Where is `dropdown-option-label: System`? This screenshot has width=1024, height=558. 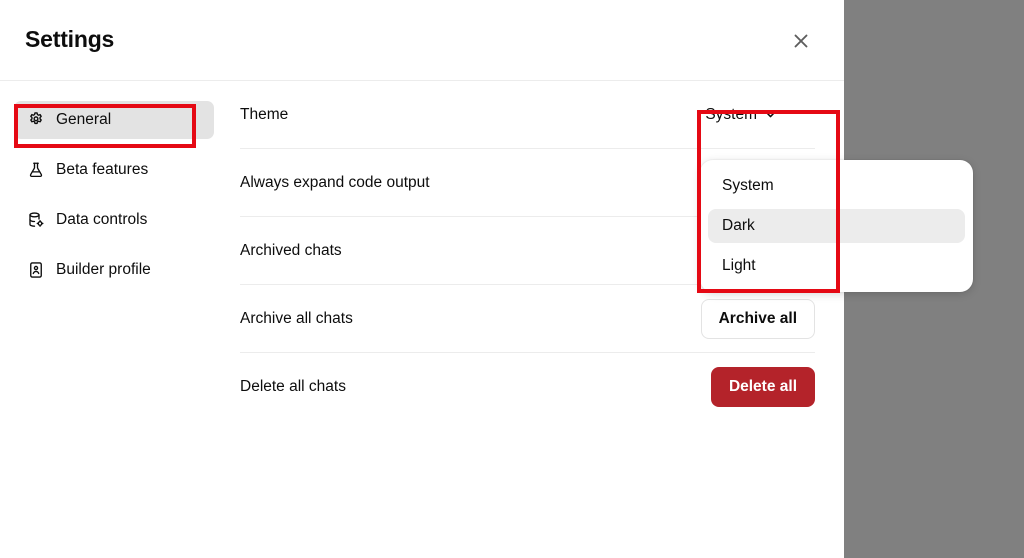 dropdown-option-label: System is located at coordinates (748, 185).